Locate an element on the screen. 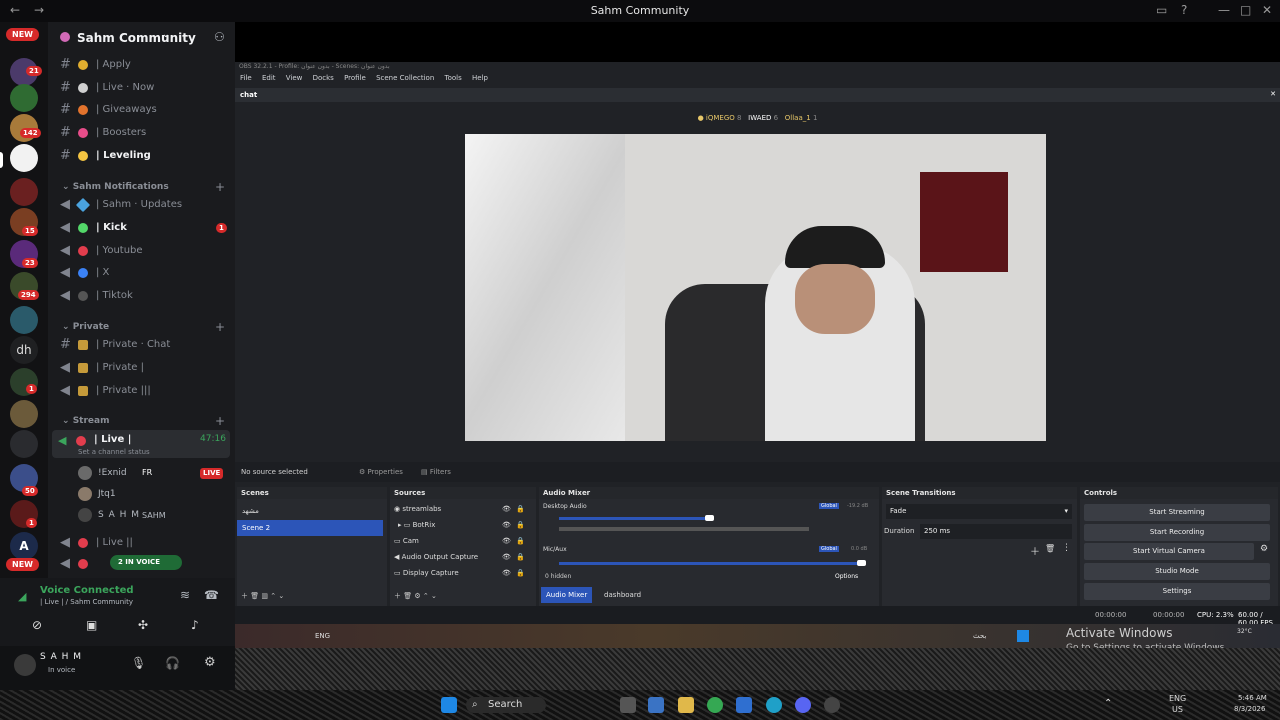 The image size is (1280, 720). member-name: S A H M is located at coordinates (119, 515).